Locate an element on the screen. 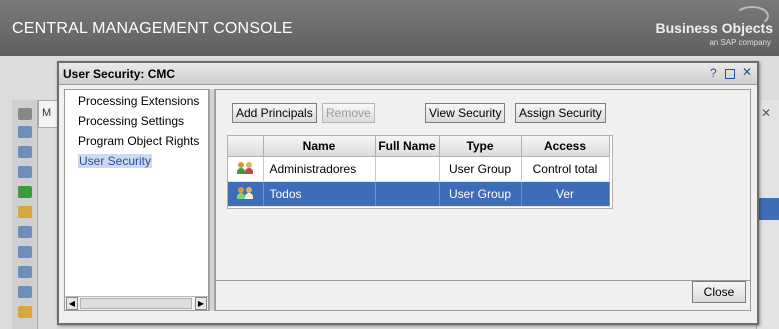  column-header-name: Name is located at coordinates (319, 146).